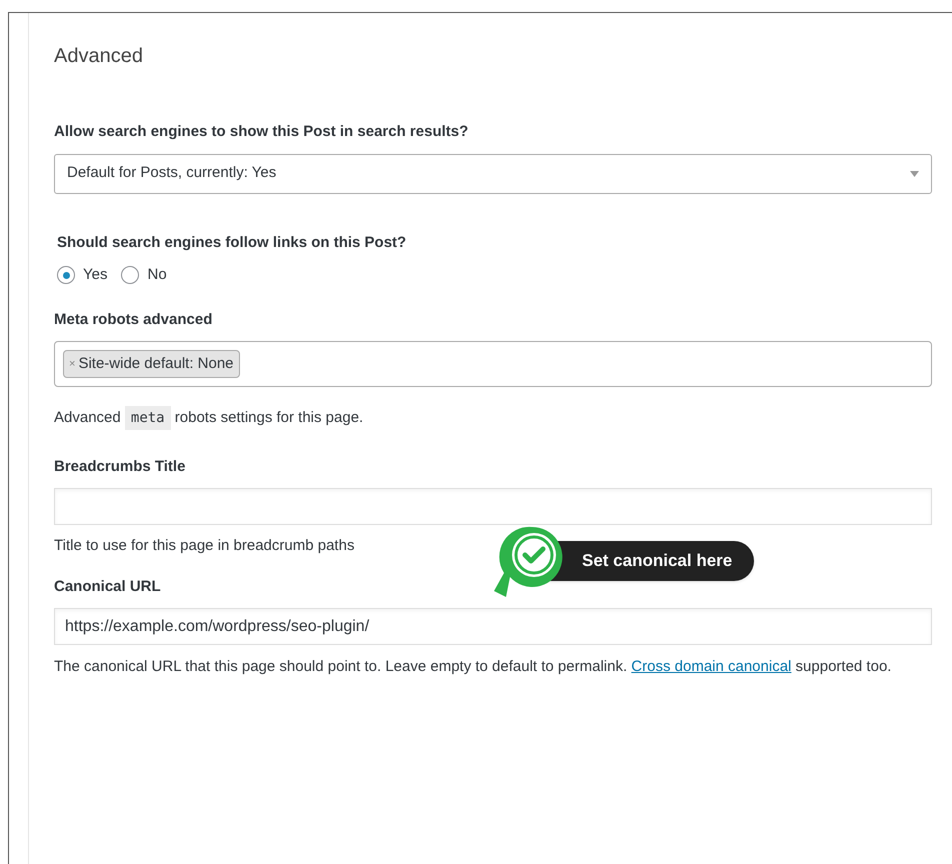 The width and height of the screenshot is (952, 864). Describe the element at coordinates (493, 626) in the screenshot. I see `text-field: https://example.com/wordpress/seo-plugin/` at that location.